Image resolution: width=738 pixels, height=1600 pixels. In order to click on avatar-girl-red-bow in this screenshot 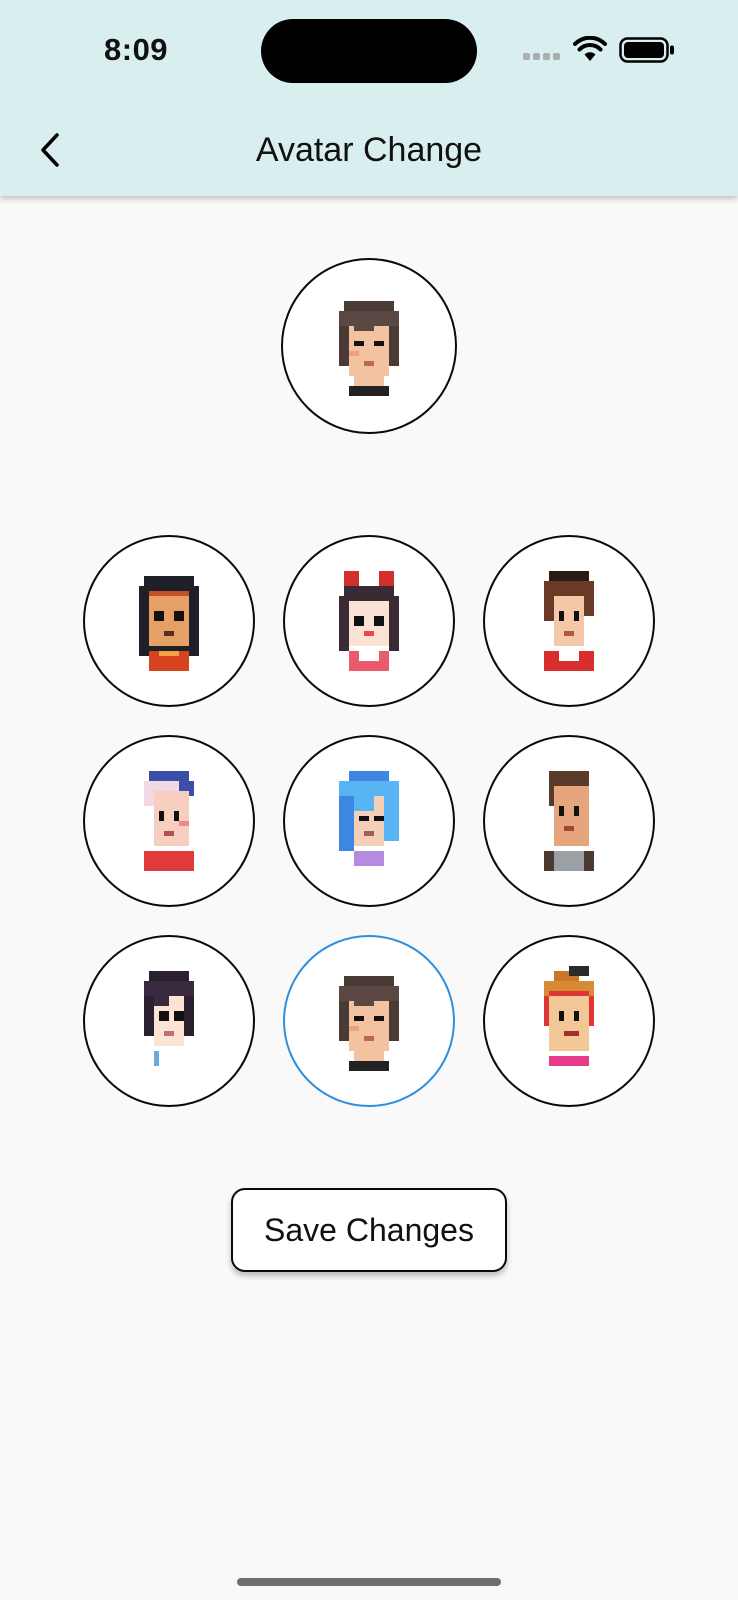, I will do `click(369, 621)`.